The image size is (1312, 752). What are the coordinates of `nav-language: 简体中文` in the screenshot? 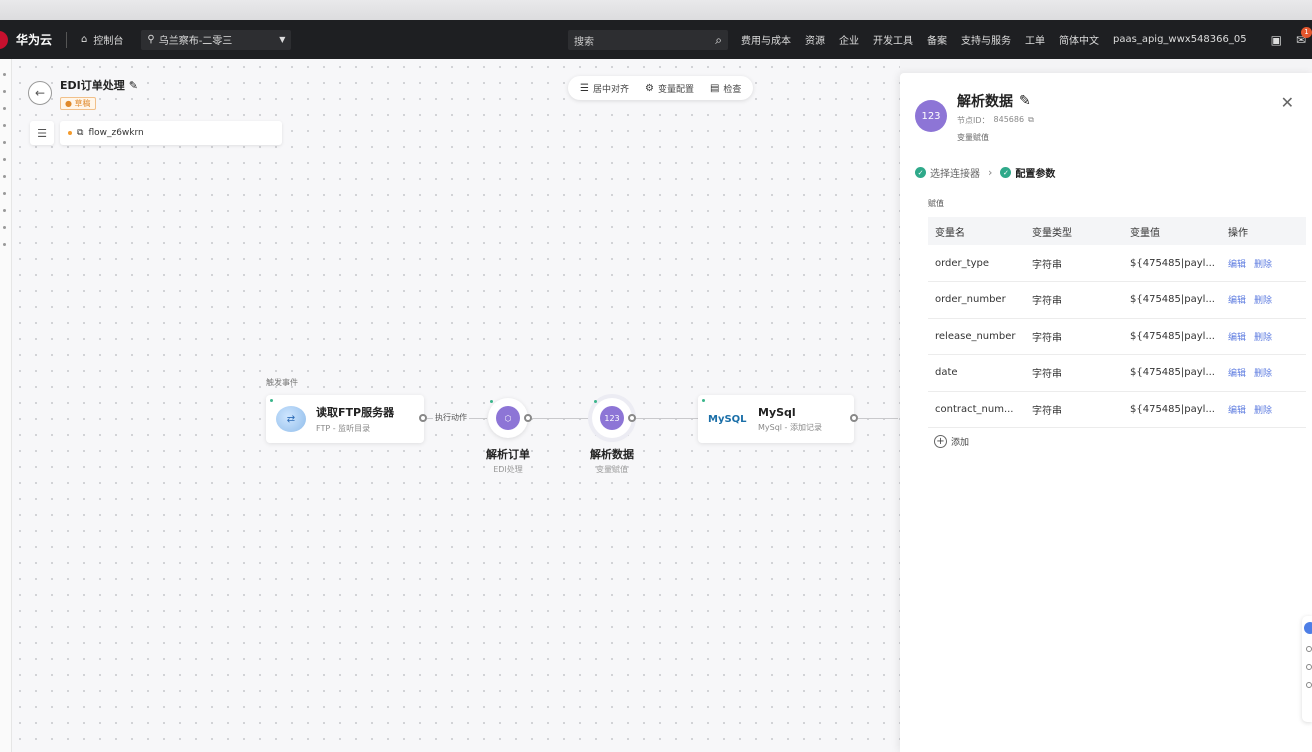 It's located at (1079, 39).